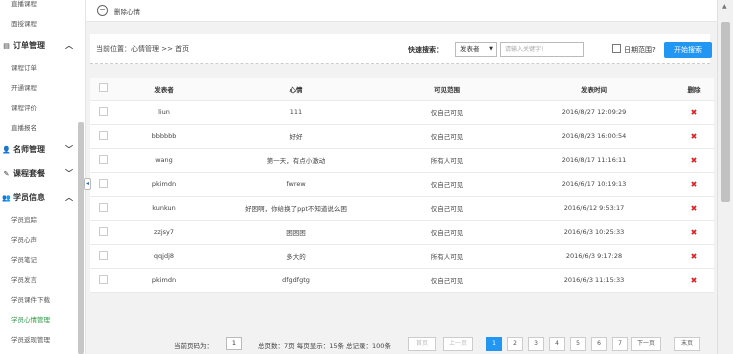 The image size is (733, 354). What do you see at coordinates (42, 340) in the screenshot?
I see `sidebar-item-cashback-management: 学员返现管理` at bounding box center [42, 340].